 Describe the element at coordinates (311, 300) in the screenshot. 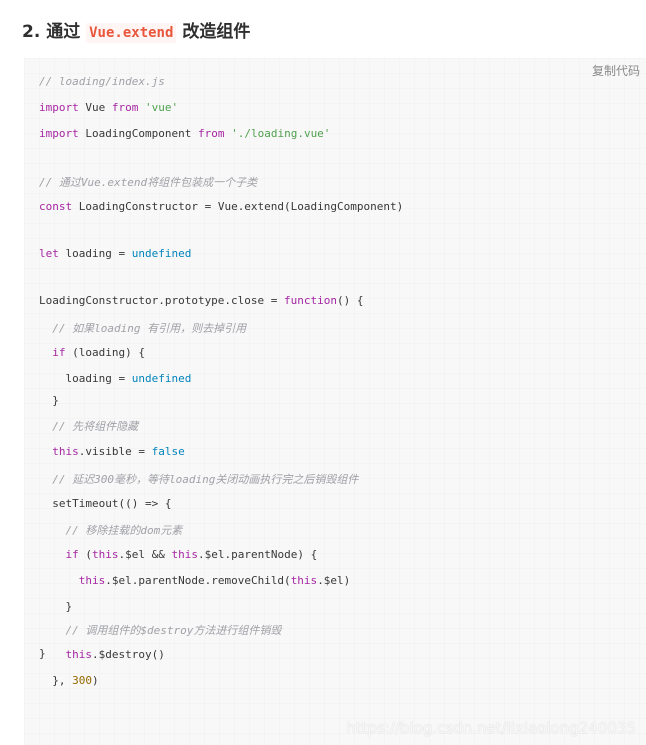

I see `code-token: function` at that location.